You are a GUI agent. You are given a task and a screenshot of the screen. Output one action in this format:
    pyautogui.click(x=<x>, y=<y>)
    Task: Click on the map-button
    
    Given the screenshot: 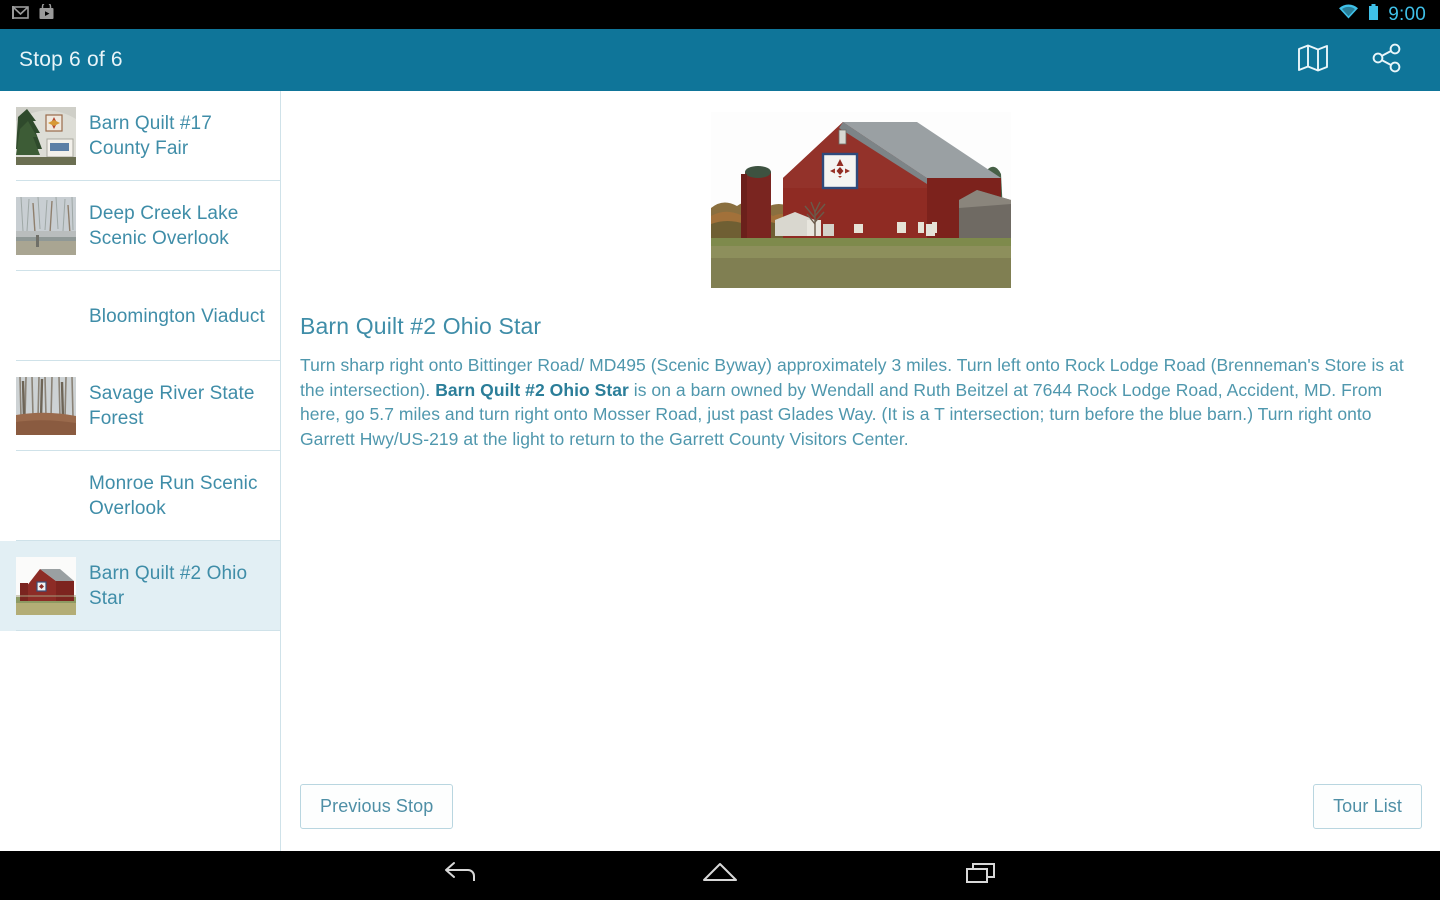 What is the action you would take?
    pyautogui.click(x=1313, y=60)
    